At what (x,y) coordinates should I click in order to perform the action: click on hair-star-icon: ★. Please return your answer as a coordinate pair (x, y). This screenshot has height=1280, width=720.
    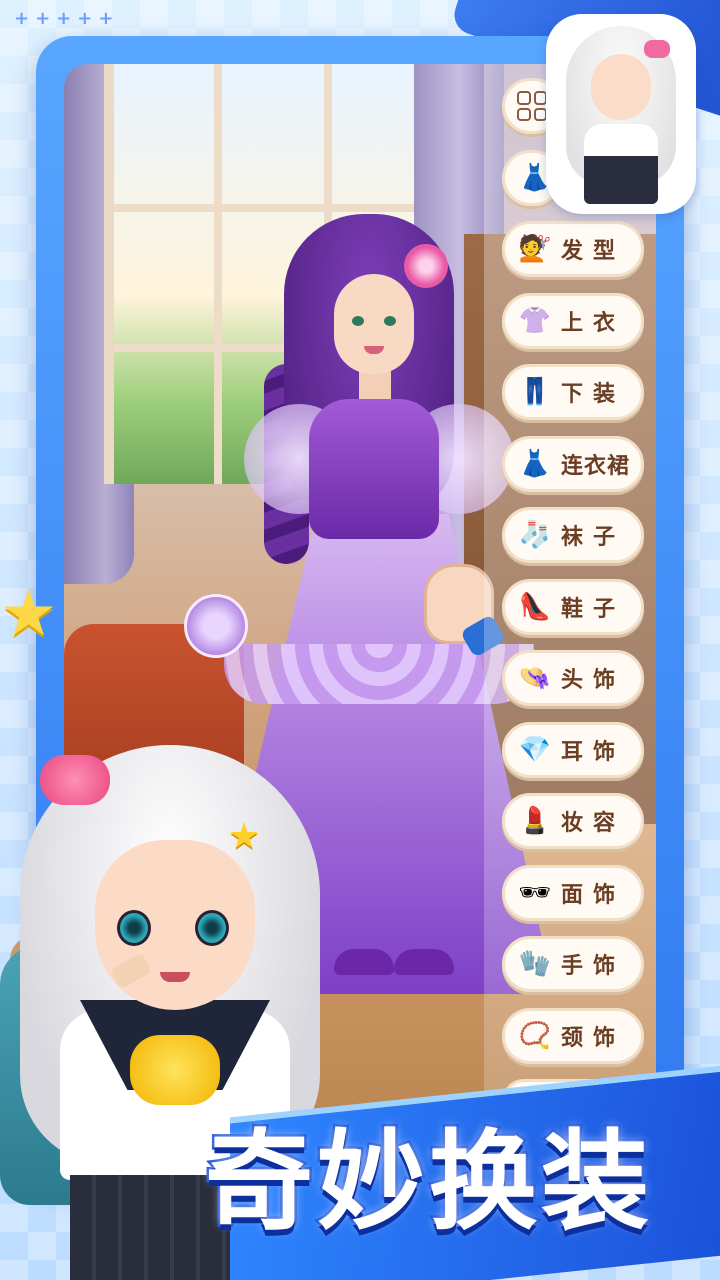
    Looking at the image, I should click on (244, 836).